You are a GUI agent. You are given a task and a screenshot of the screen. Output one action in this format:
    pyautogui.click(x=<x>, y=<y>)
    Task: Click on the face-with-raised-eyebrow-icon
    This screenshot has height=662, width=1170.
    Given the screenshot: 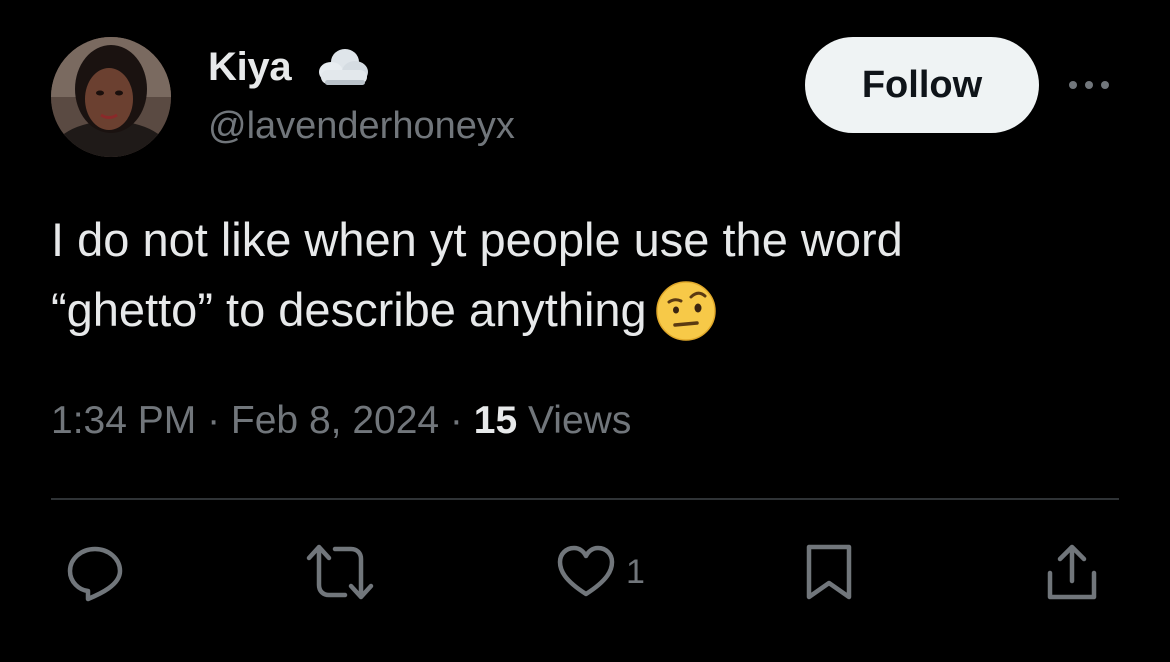 What is the action you would take?
    pyautogui.click(x=686, y=311)
    